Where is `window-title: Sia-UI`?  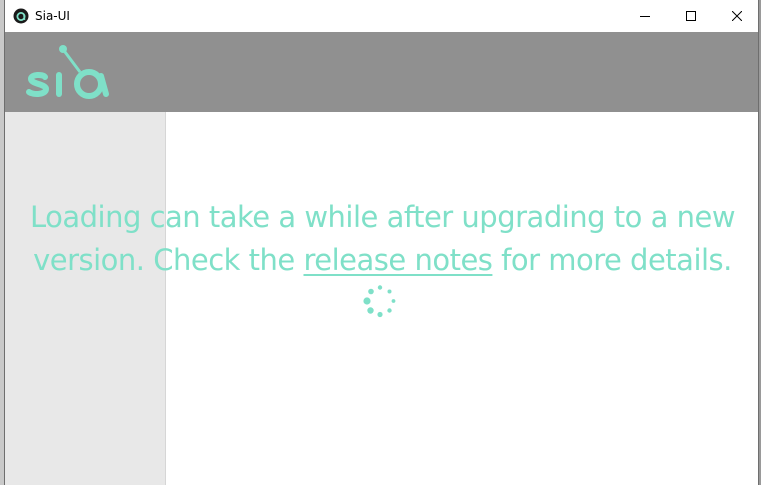 window-title: Sia-UI is located at coordinates (52, 16).